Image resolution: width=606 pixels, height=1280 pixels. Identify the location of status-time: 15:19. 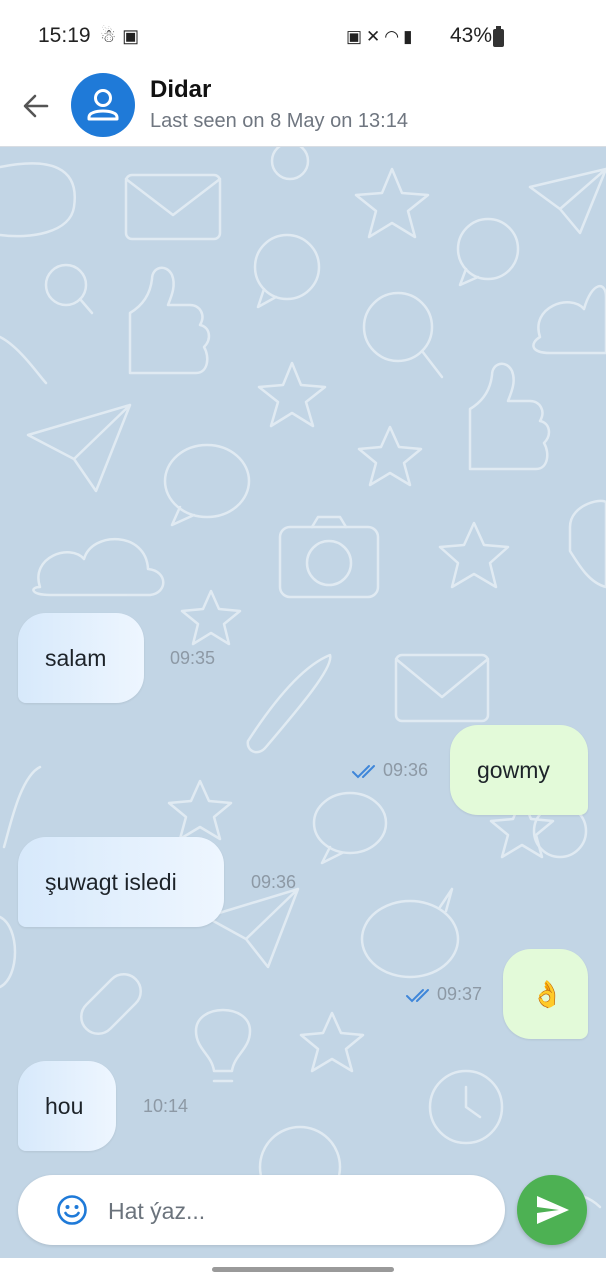
(64, 35).